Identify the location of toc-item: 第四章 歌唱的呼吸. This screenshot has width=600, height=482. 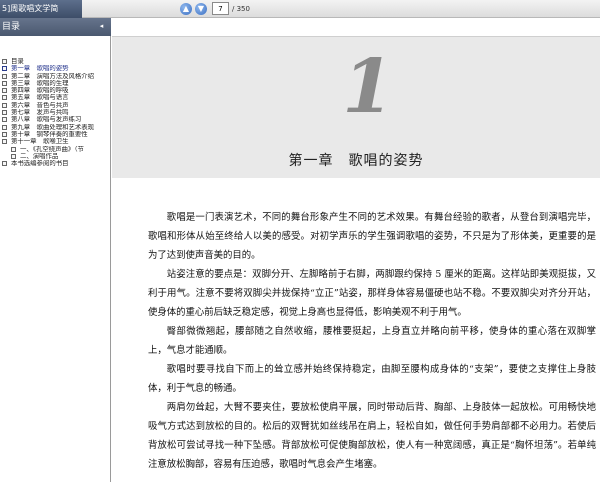
(55, 90).